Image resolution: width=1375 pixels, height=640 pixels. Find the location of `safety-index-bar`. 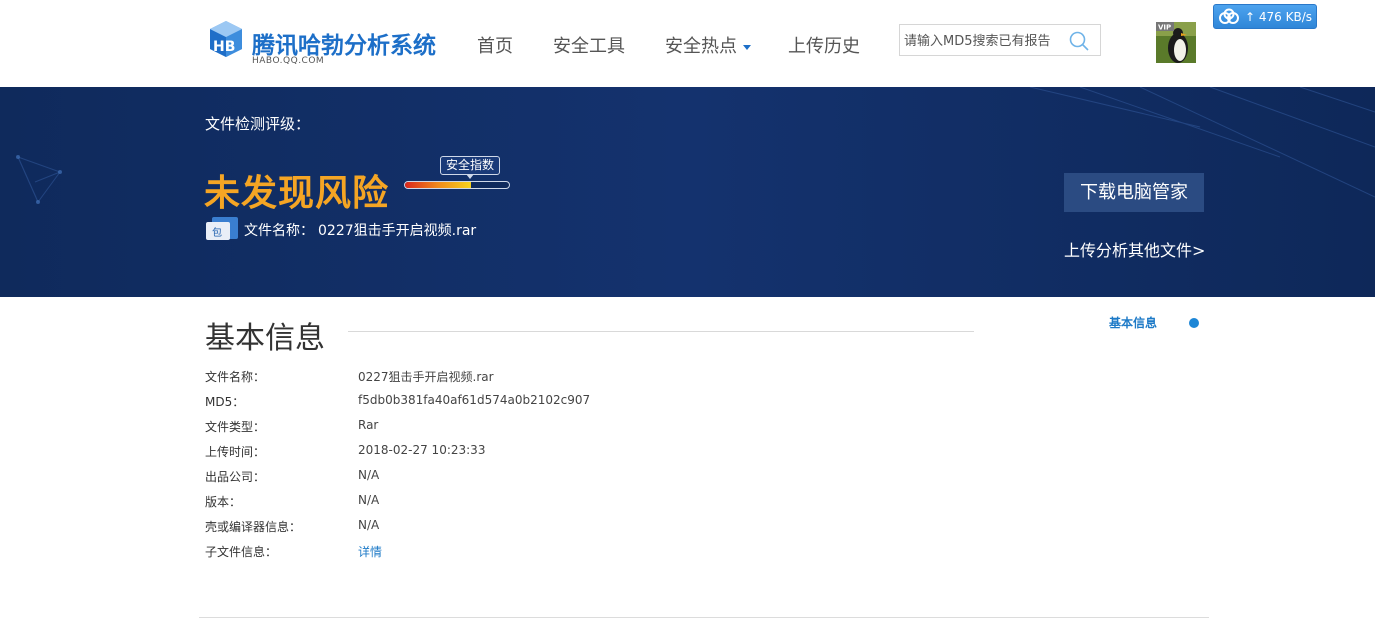

safety-index-bar is located at coordinates (457, 185).